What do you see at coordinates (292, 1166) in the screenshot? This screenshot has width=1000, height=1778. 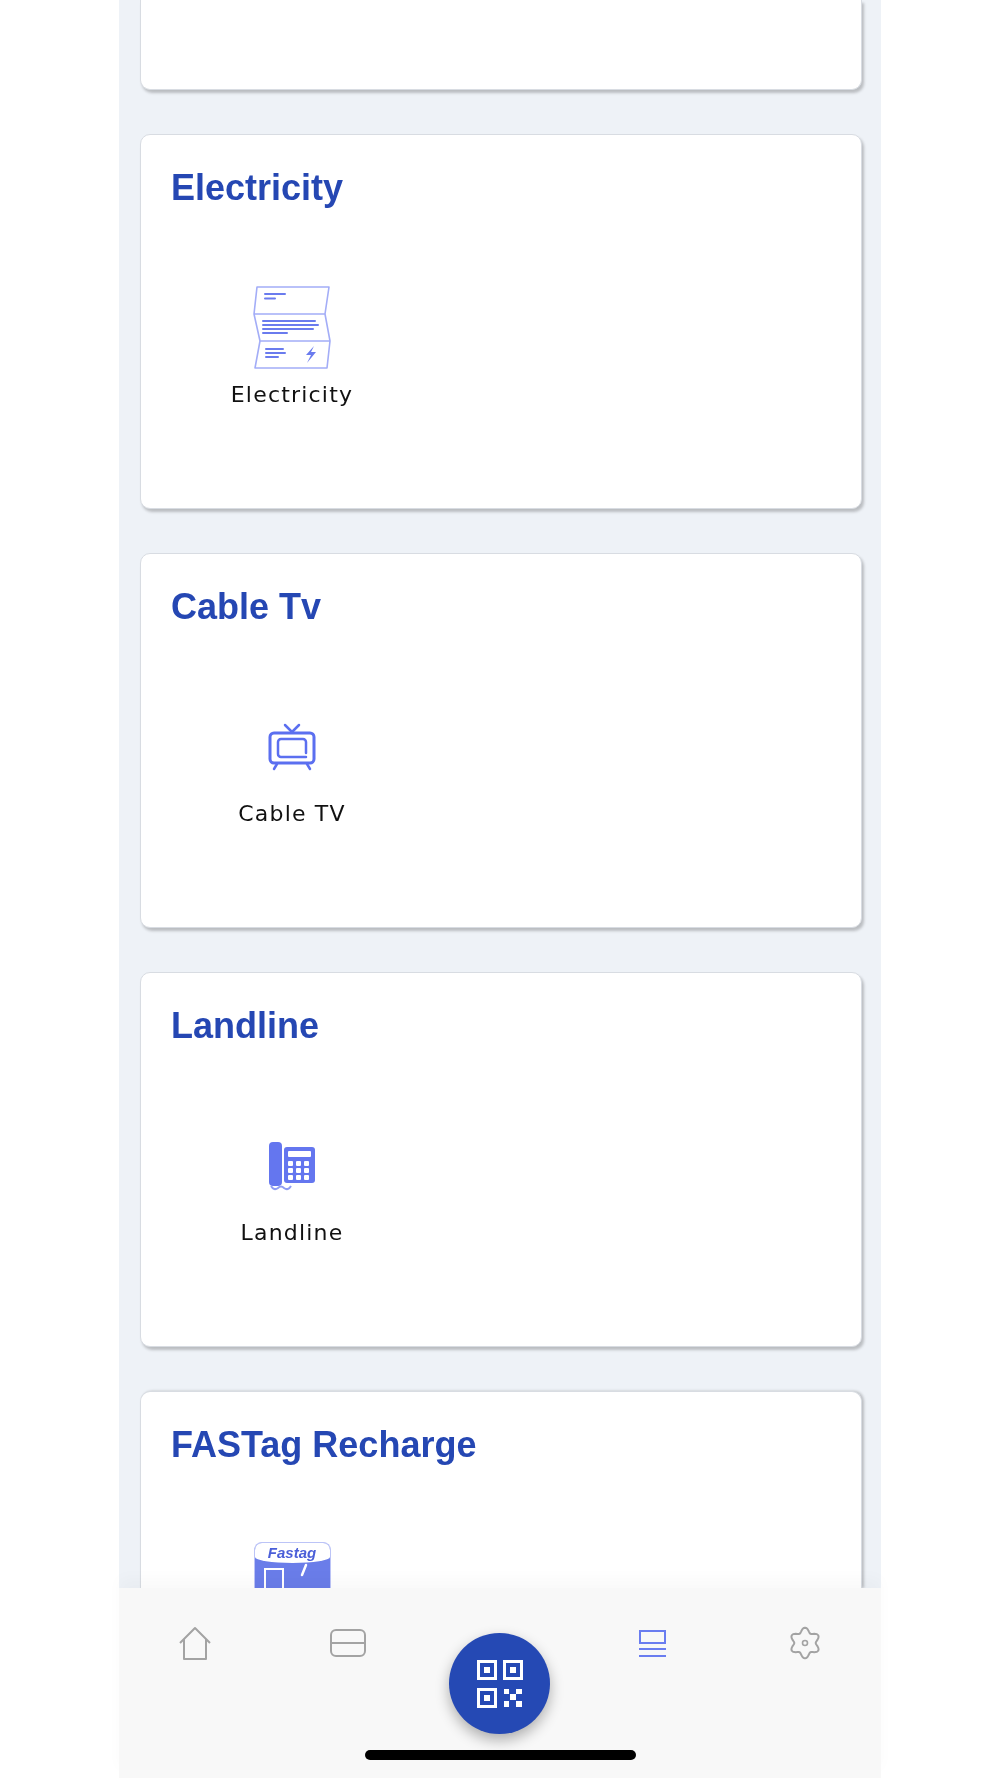 I see `telephone-icon` at bounding box center [292, 1166].